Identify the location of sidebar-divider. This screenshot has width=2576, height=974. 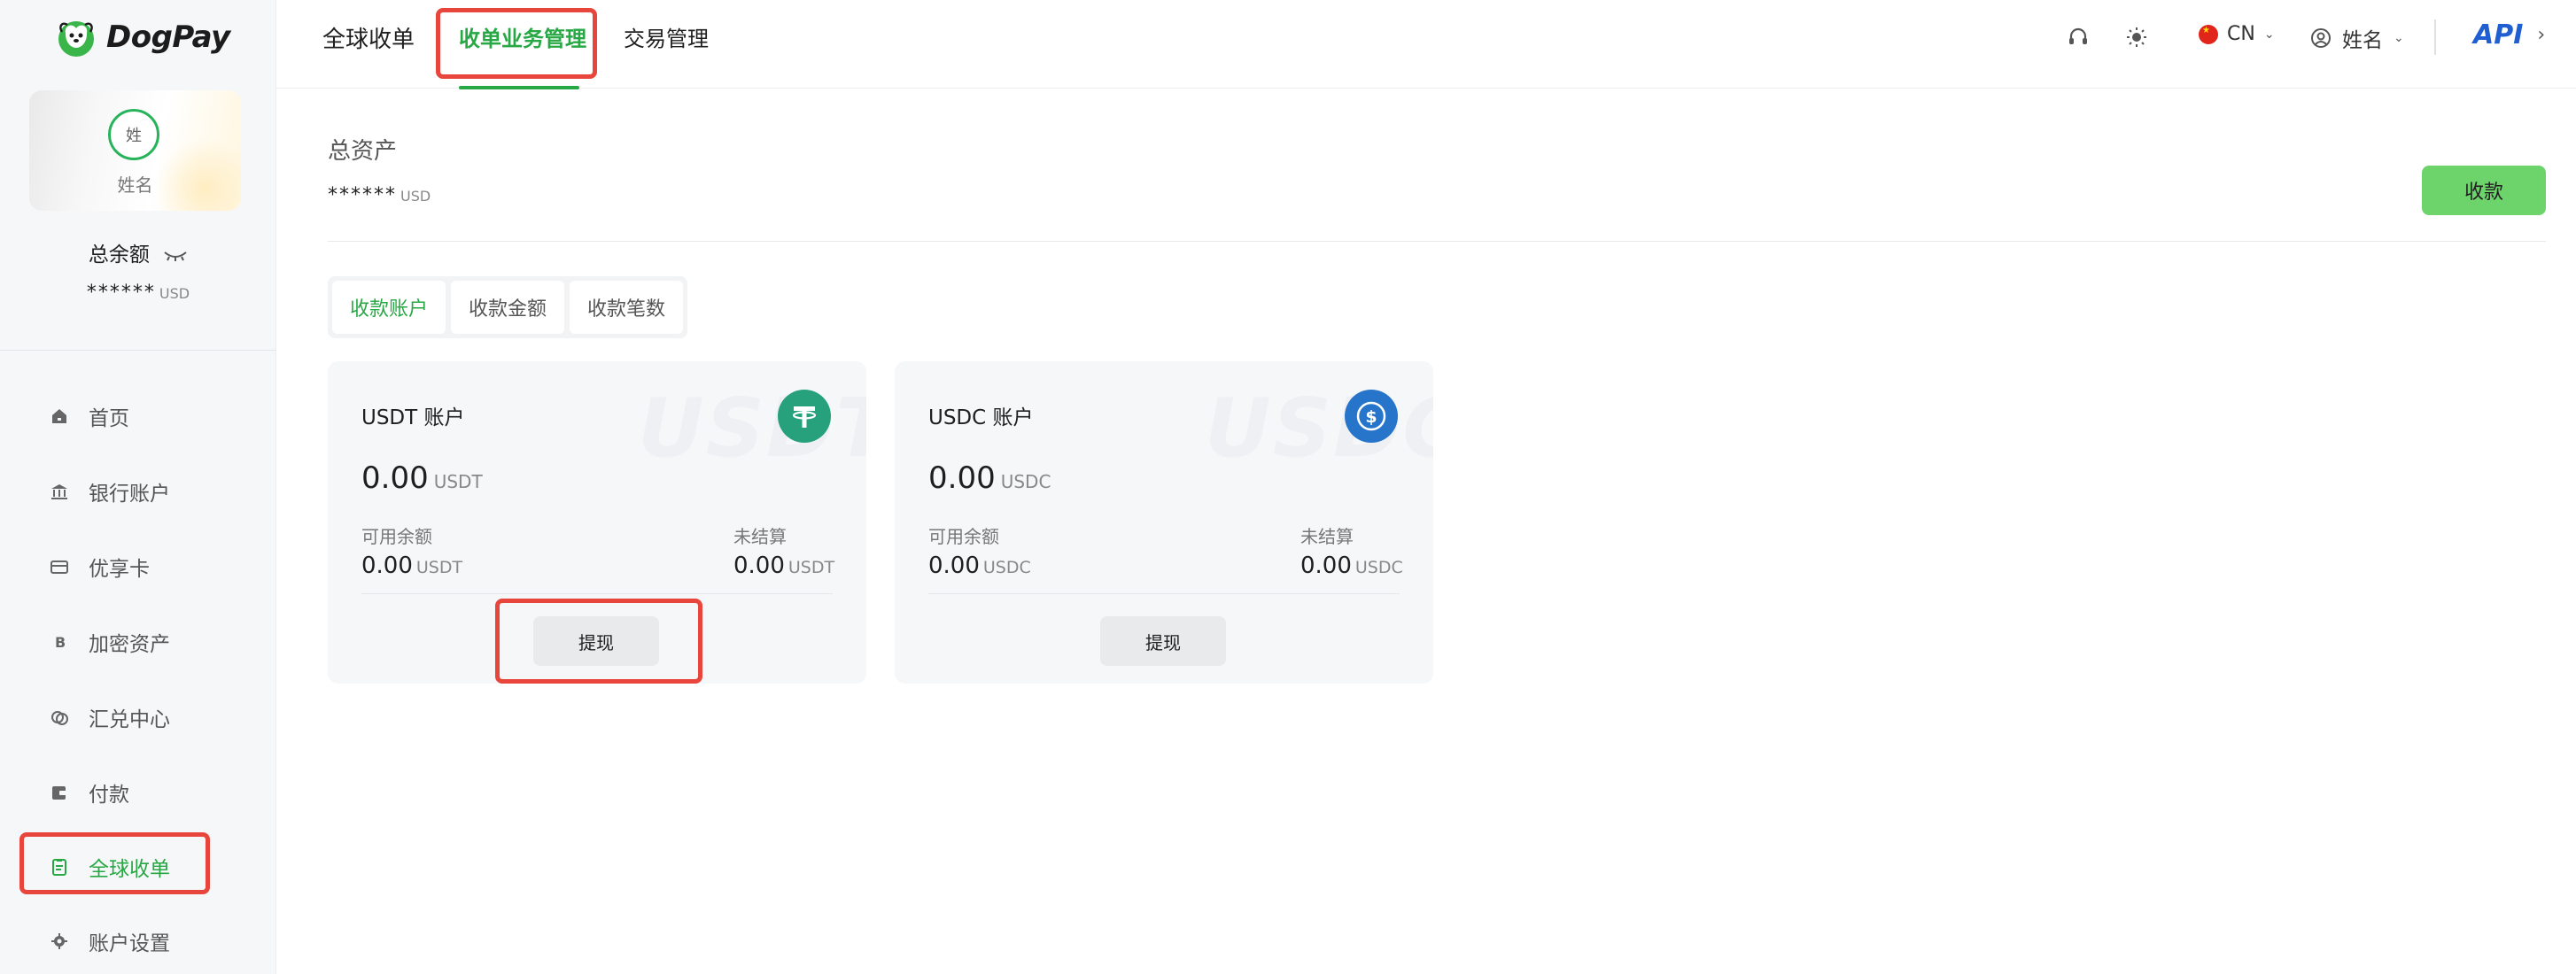
(138, 351).